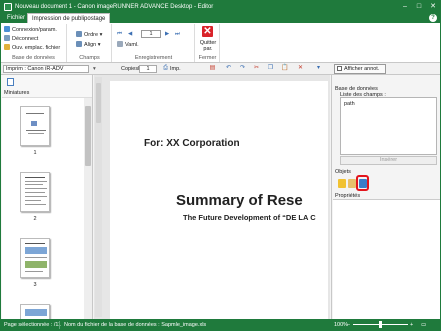 The width and height of the screenshot is (441, 331). I want to click on zoom-slider-handle, so click(380, 324).